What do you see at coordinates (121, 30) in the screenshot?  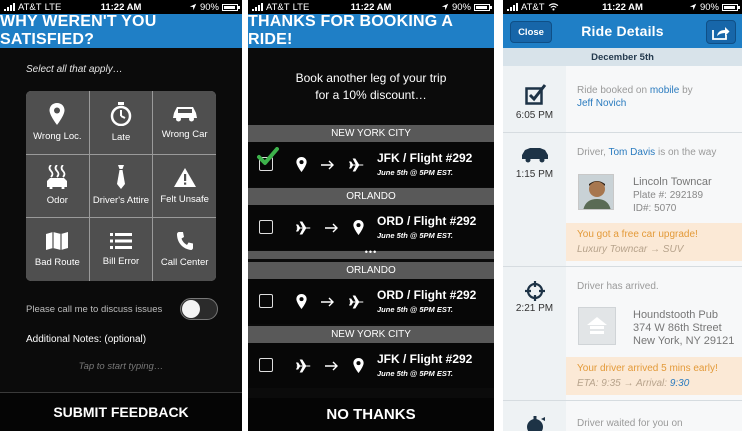 I see `page-title: WHY WEREN'T YOU SATISFIED?` at bounding box center [121, 30].